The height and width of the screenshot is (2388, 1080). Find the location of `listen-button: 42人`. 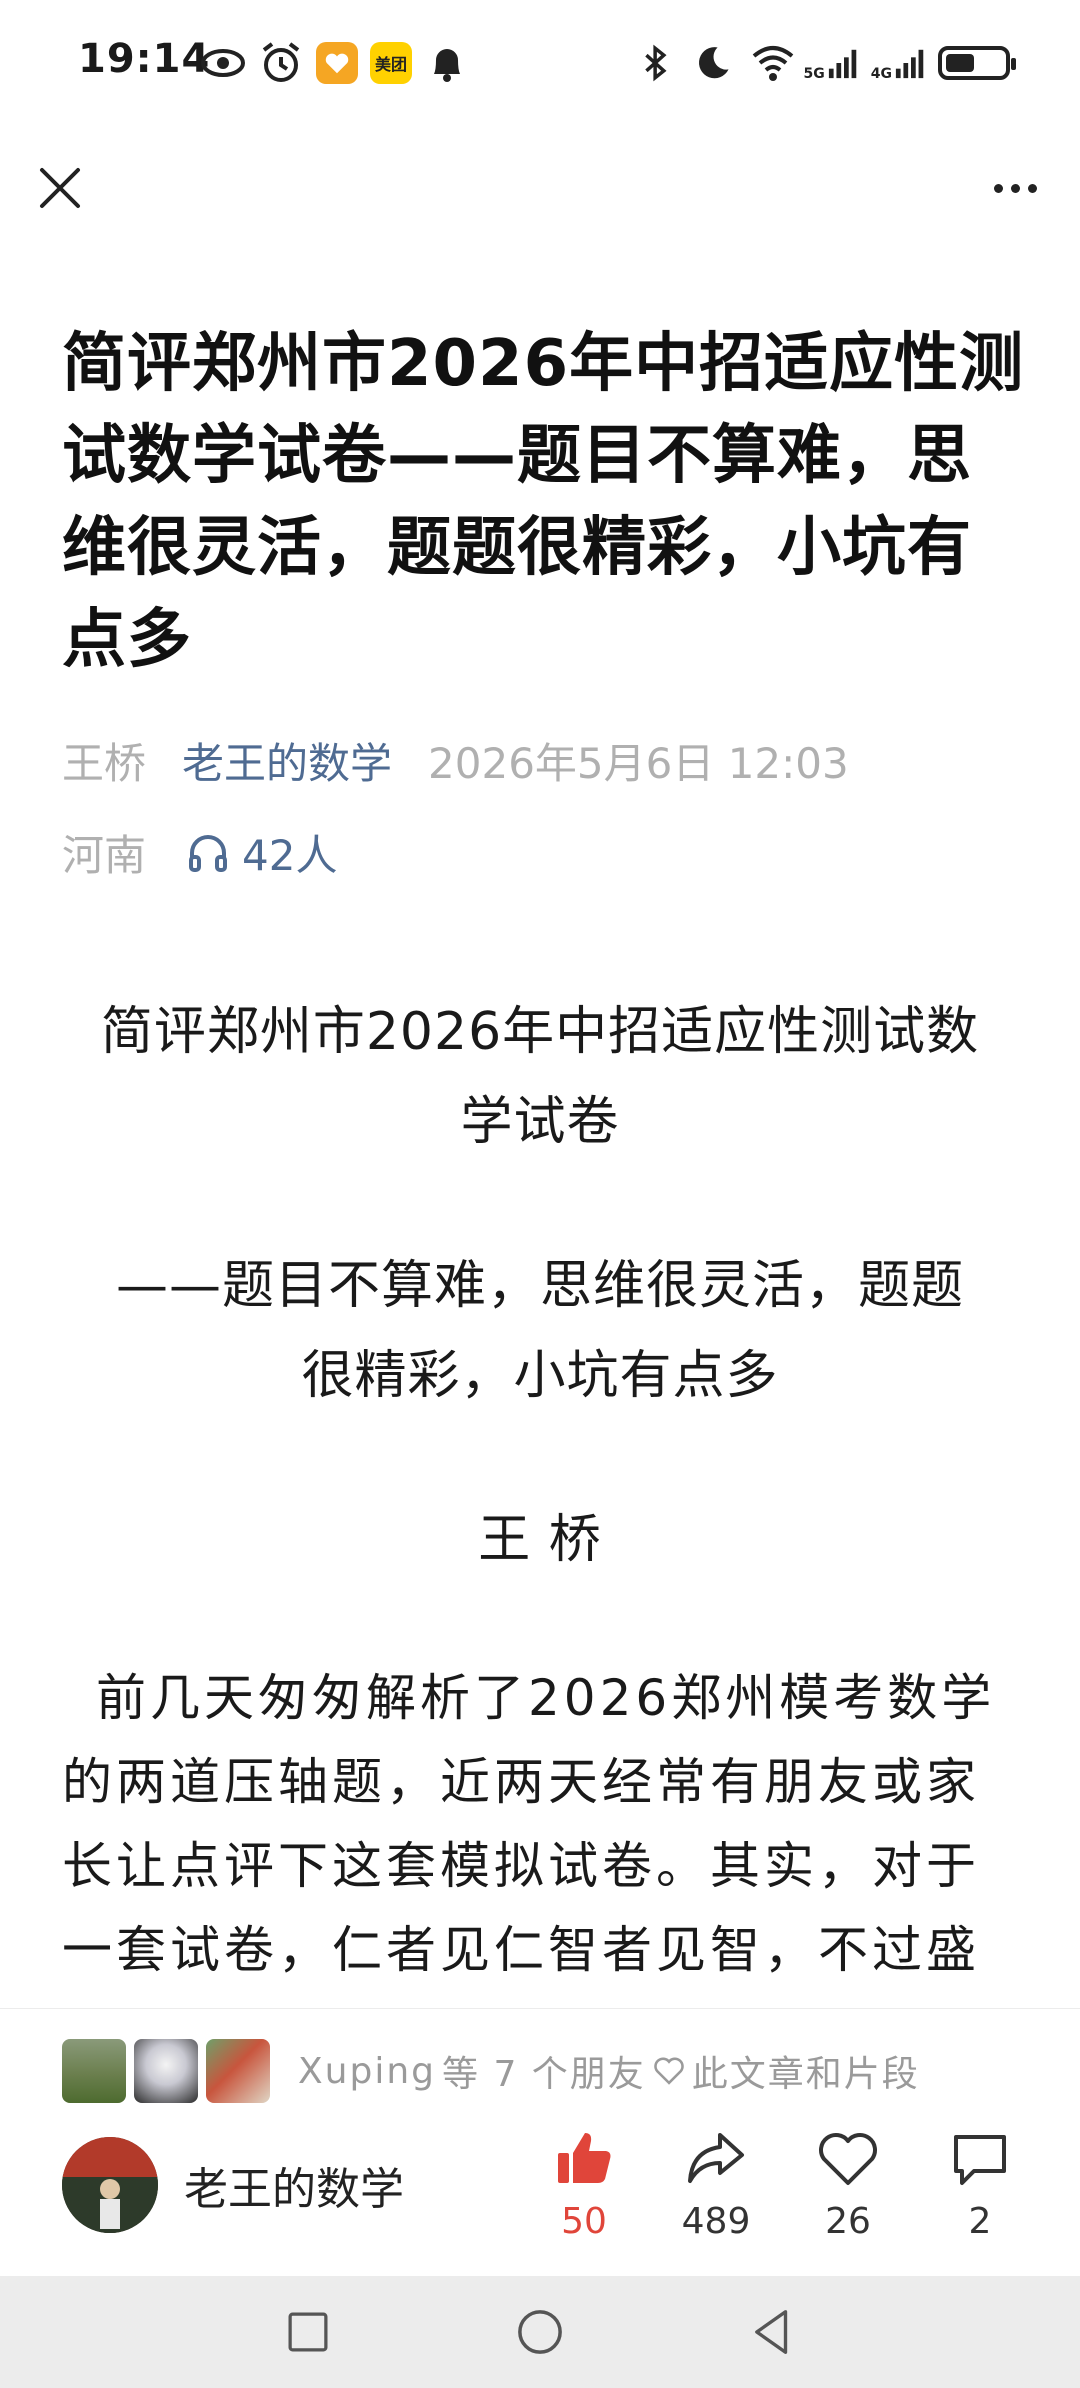

listen-button: 42人 is located at coordinates (261, 852).